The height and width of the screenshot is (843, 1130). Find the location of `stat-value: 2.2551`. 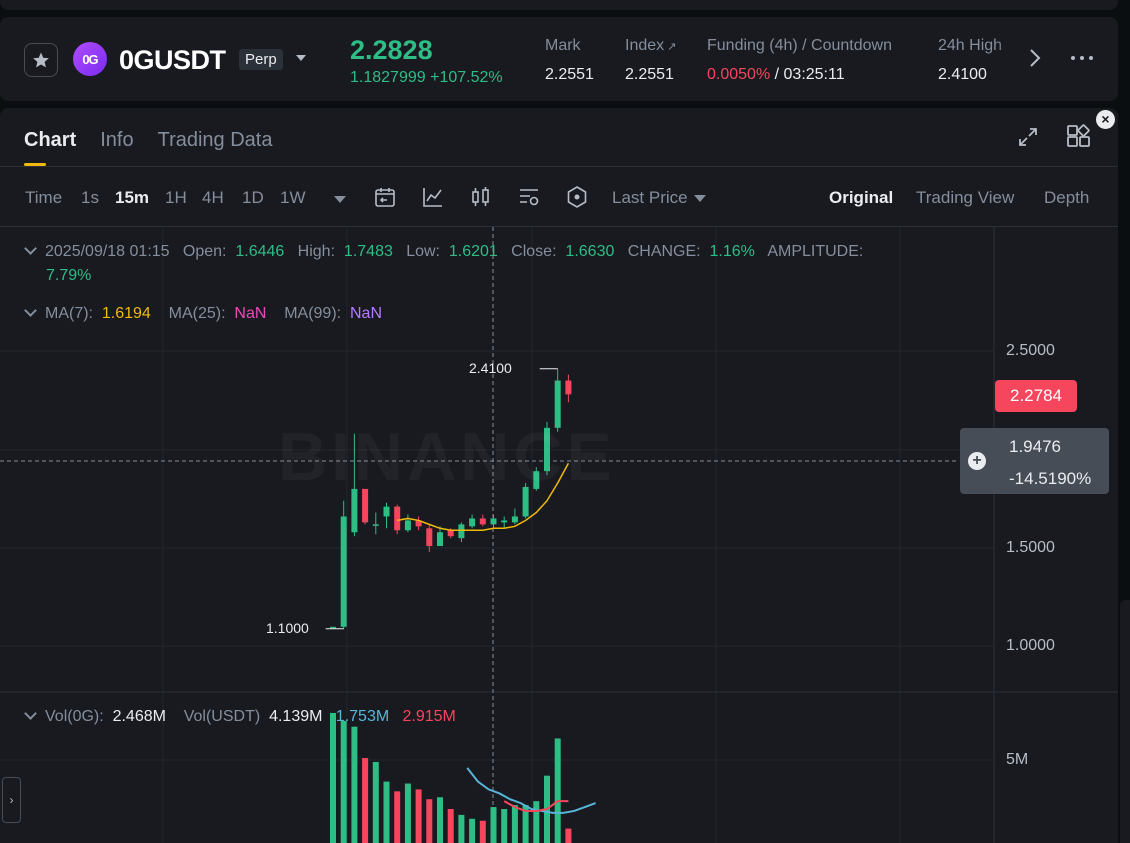

stat-value: 2.2551 is located at coordinates (649, 74).